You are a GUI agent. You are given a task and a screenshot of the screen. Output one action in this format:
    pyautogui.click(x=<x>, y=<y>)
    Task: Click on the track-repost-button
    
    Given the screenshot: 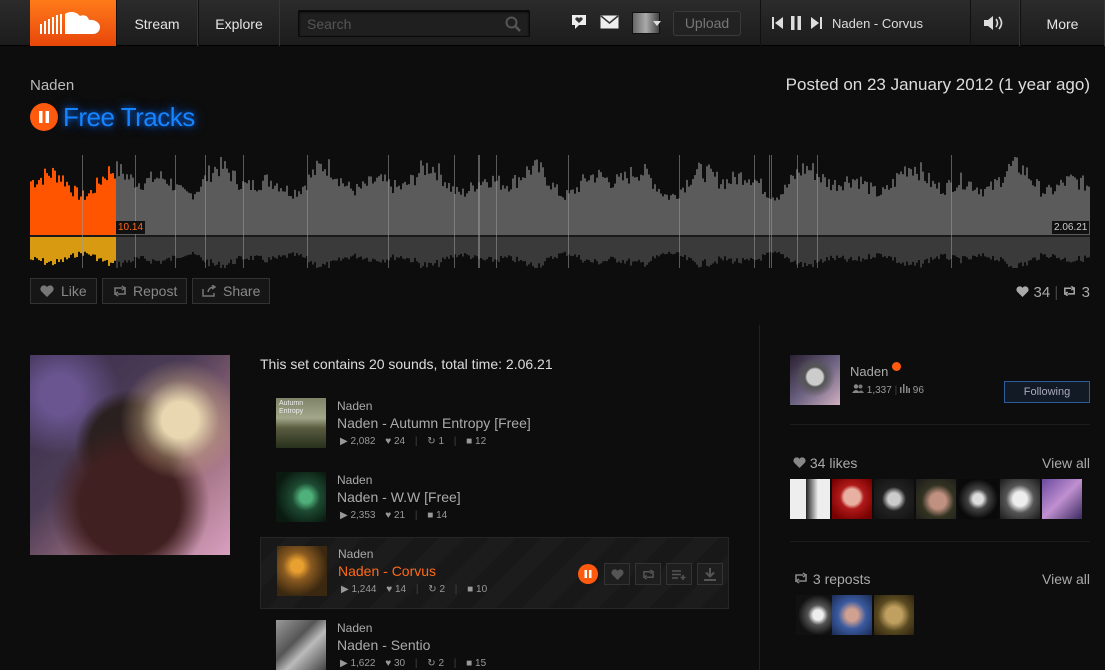 What is the action you would take?
    pyautogui.click(x=648, y=574)
    